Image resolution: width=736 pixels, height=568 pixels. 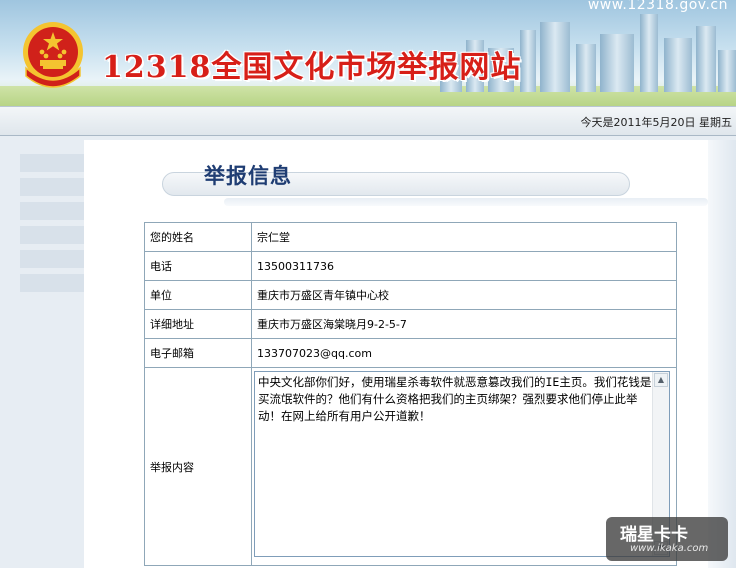 What do you see at coordinates (464, 295) in the screenshot?
I see `organization-value: 重庆市万盛区青年镇中心校` at bounding box center [464, 295].